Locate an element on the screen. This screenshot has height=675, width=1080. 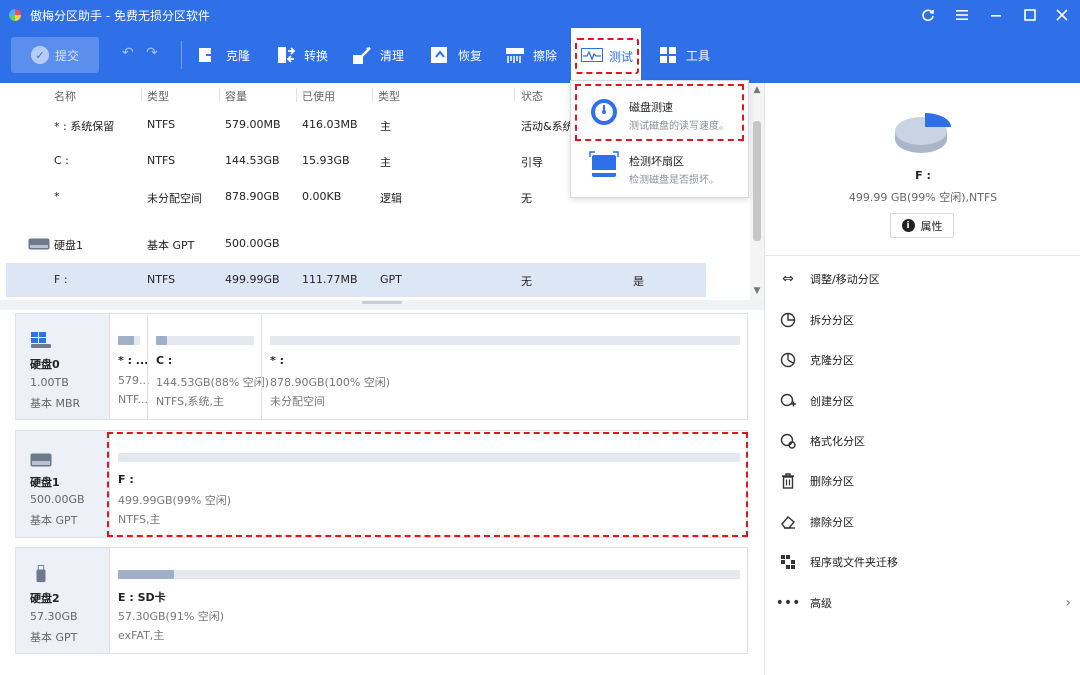
tool-convert: 转换 is located at coordinates (302, 55).